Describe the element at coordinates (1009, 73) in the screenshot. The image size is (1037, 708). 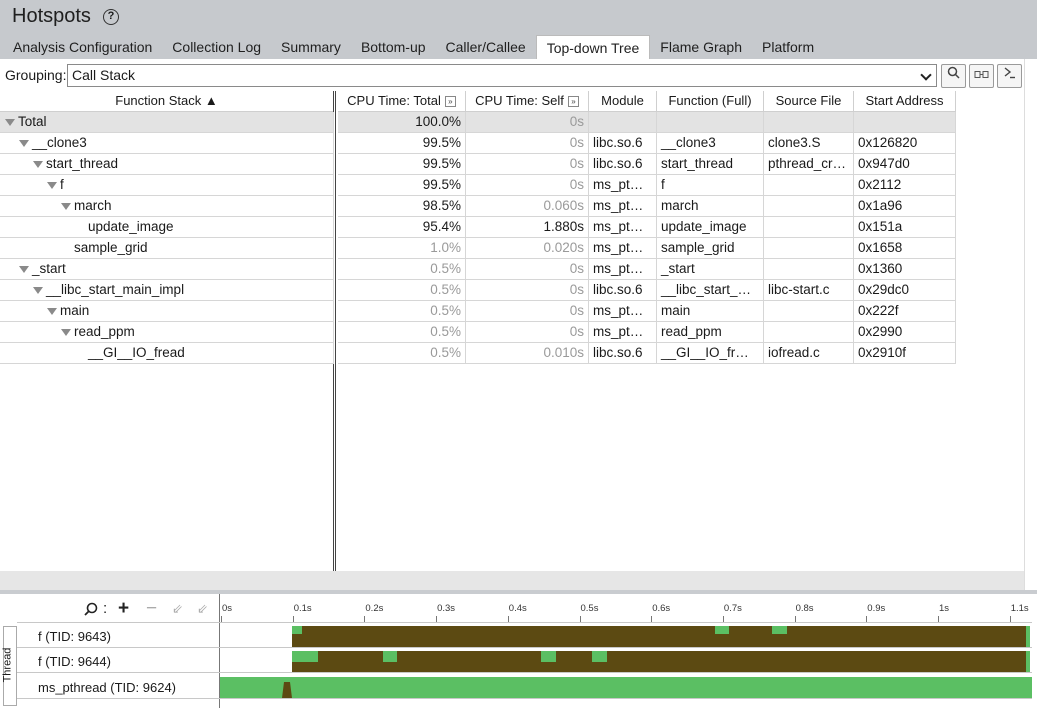
I see `terminal-icon` at that location.